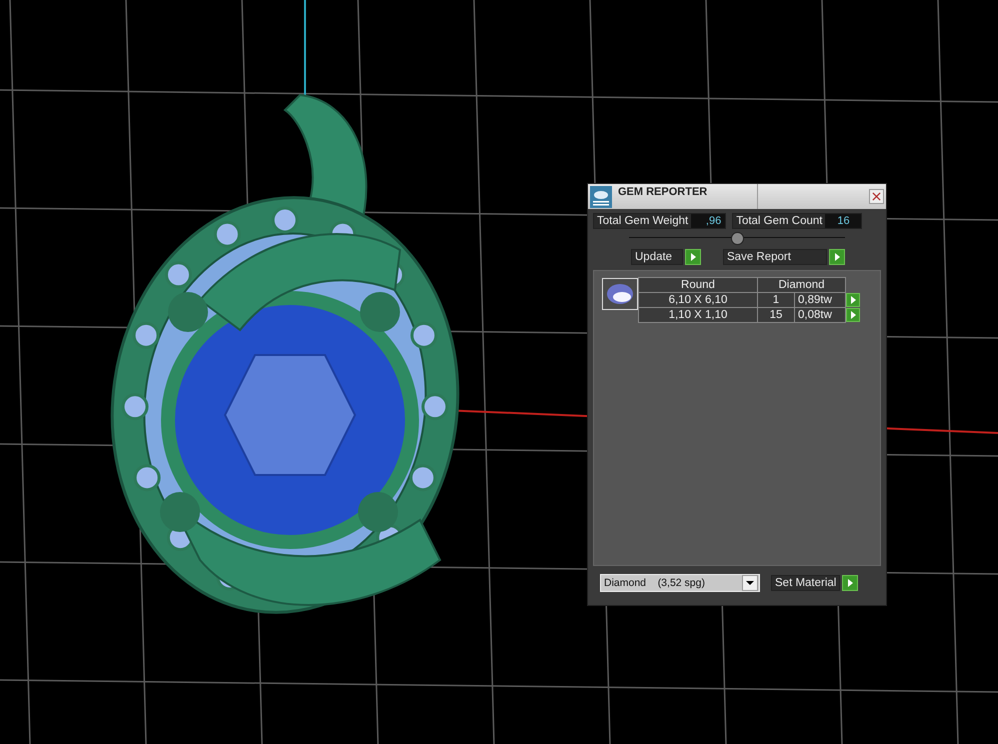 The image size is (998, 744). Describe the element at coordinates (657, 257) in the screenshot. I see `action-button: Update` at that location.